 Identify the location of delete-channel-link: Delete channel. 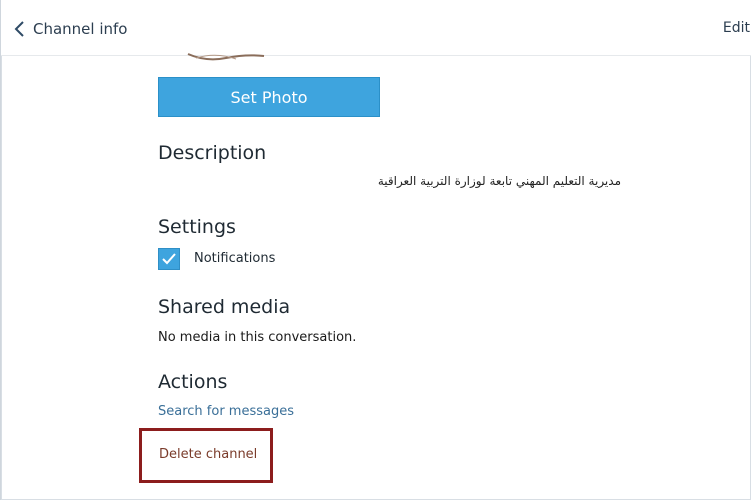
(208, 454).